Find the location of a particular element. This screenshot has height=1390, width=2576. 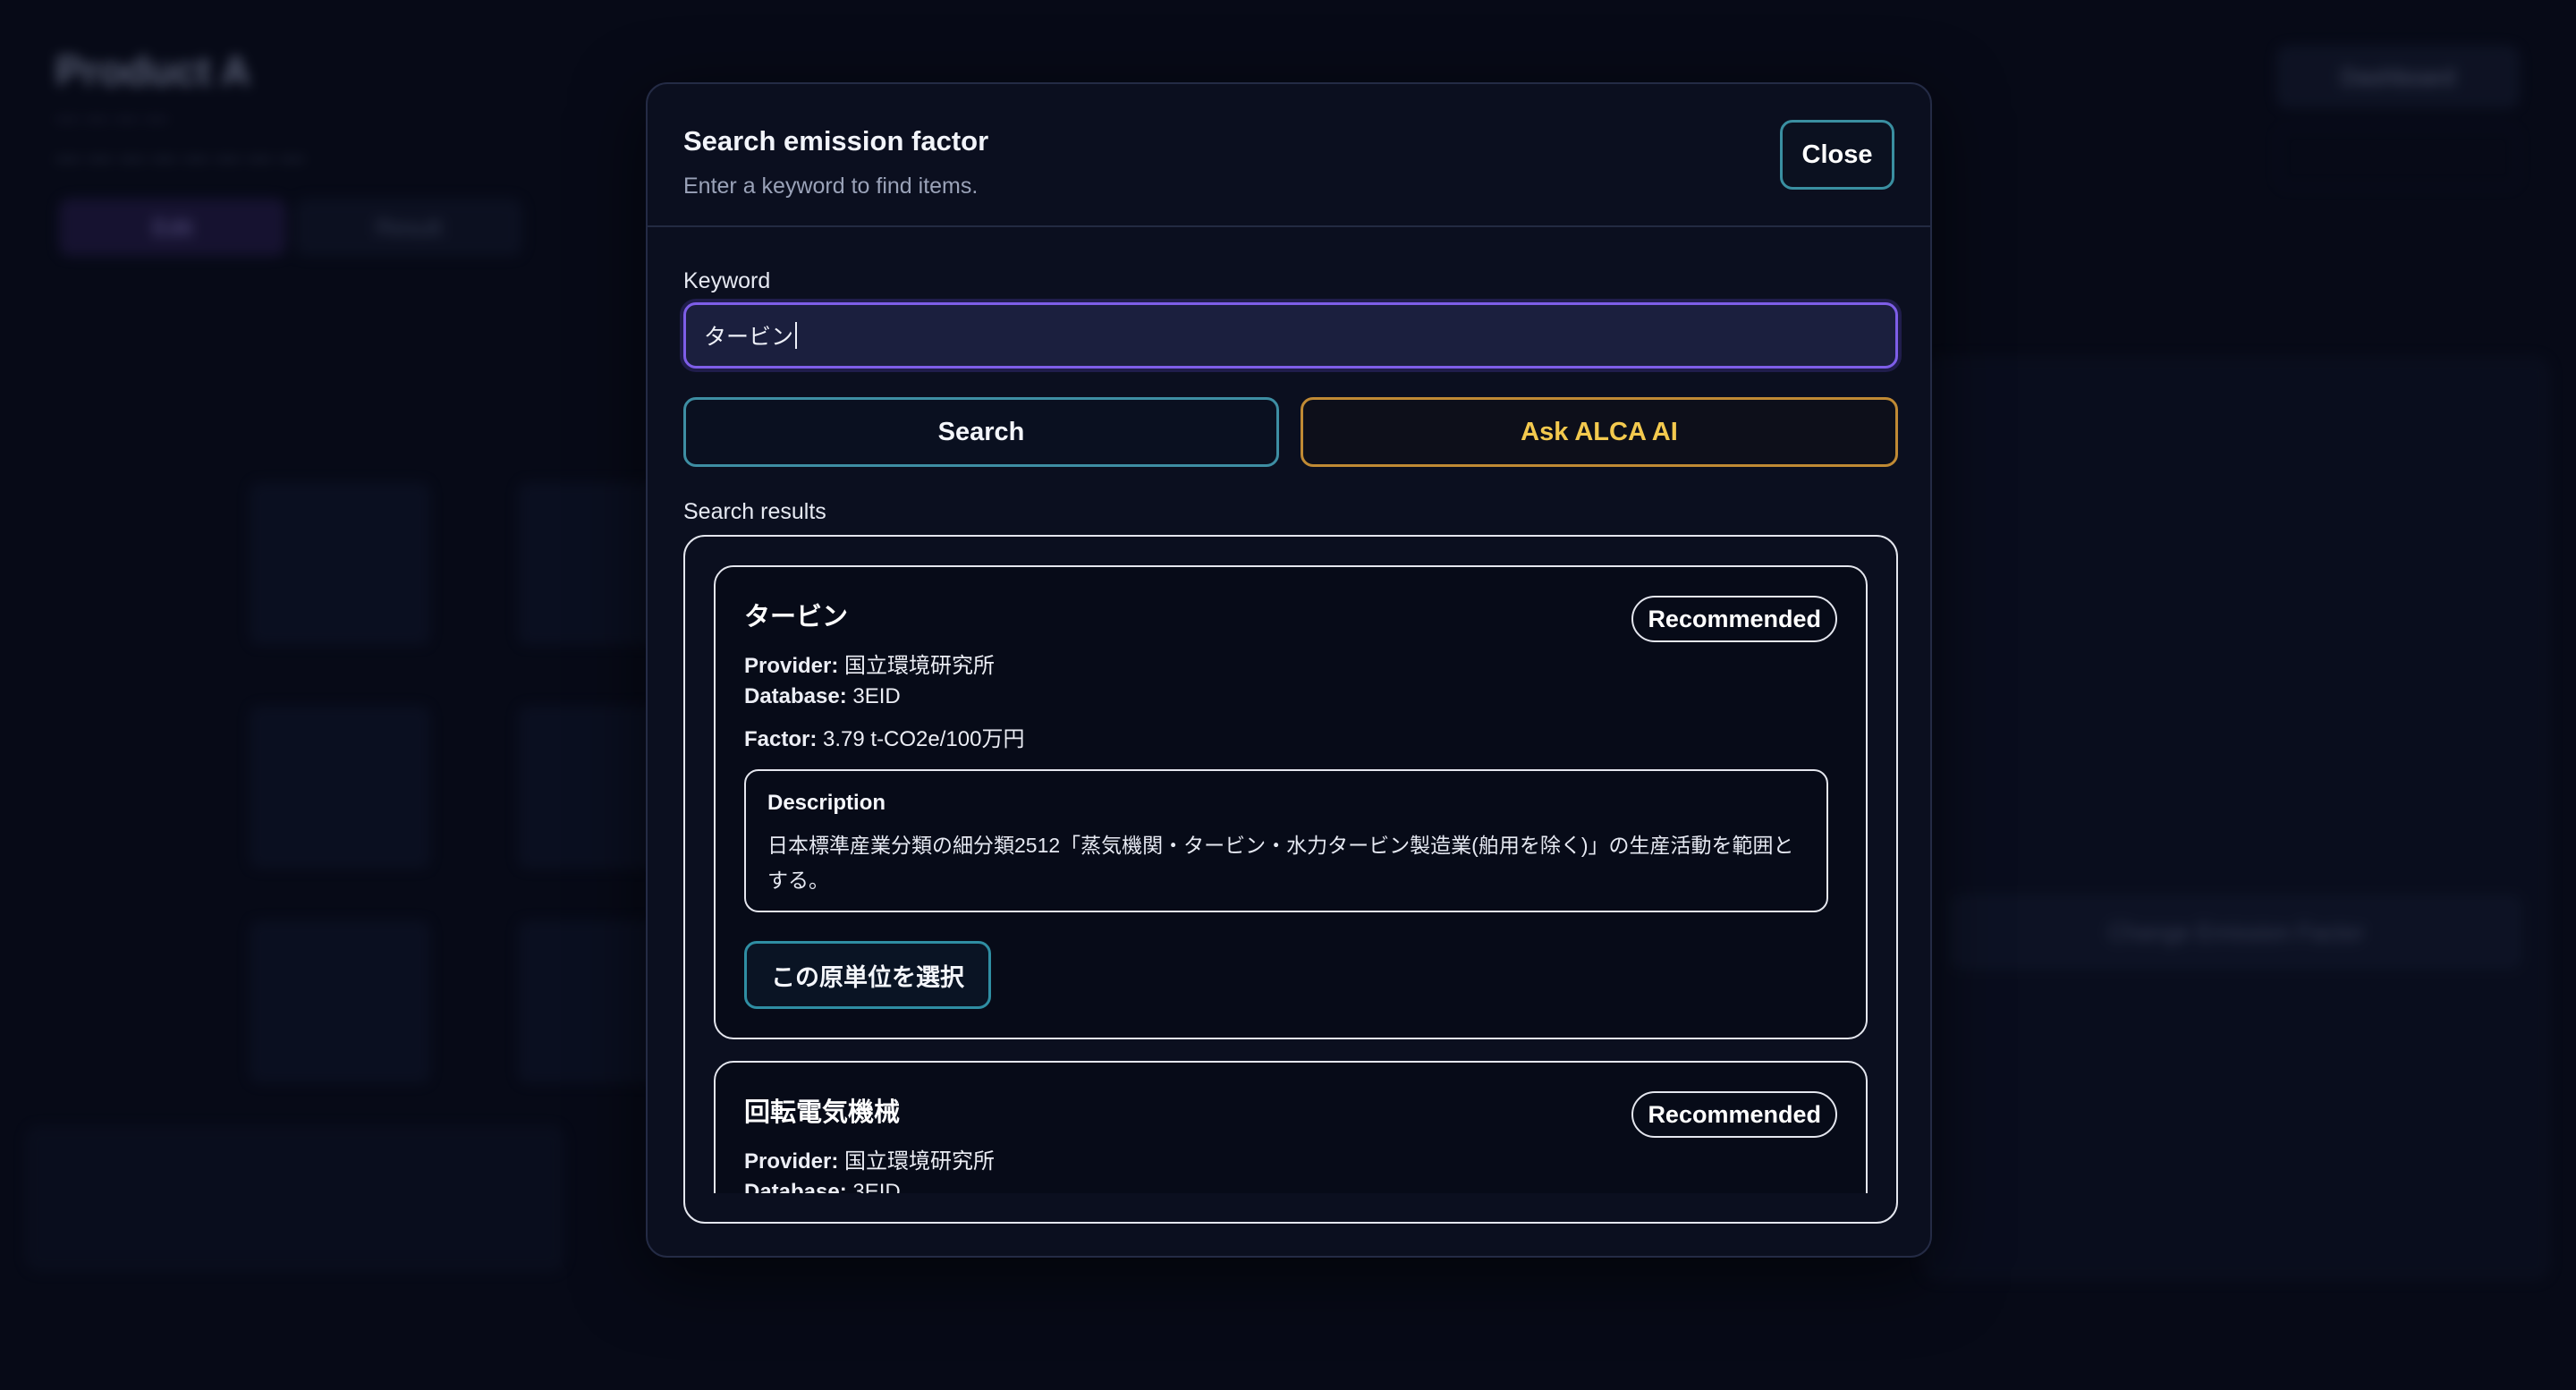

search-button: Search is located at coordinates (981, 432).